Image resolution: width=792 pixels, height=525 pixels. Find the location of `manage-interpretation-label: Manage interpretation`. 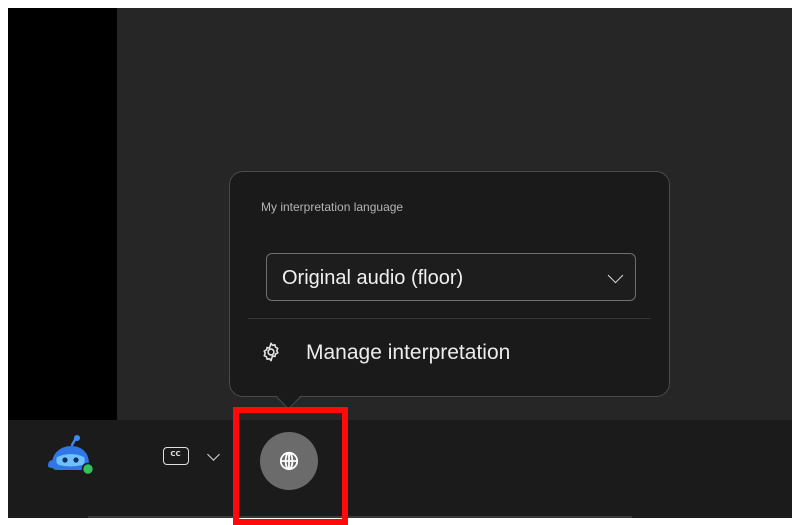

manage-interpretation-label: Manage interpretation is located at coordinates (408, 352).